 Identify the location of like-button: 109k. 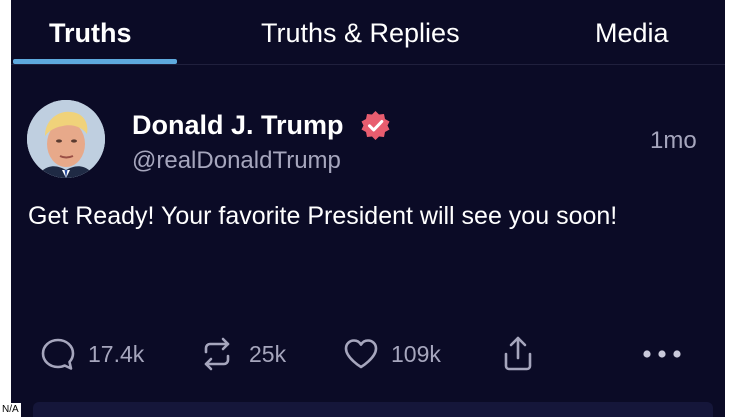
(402, 354).